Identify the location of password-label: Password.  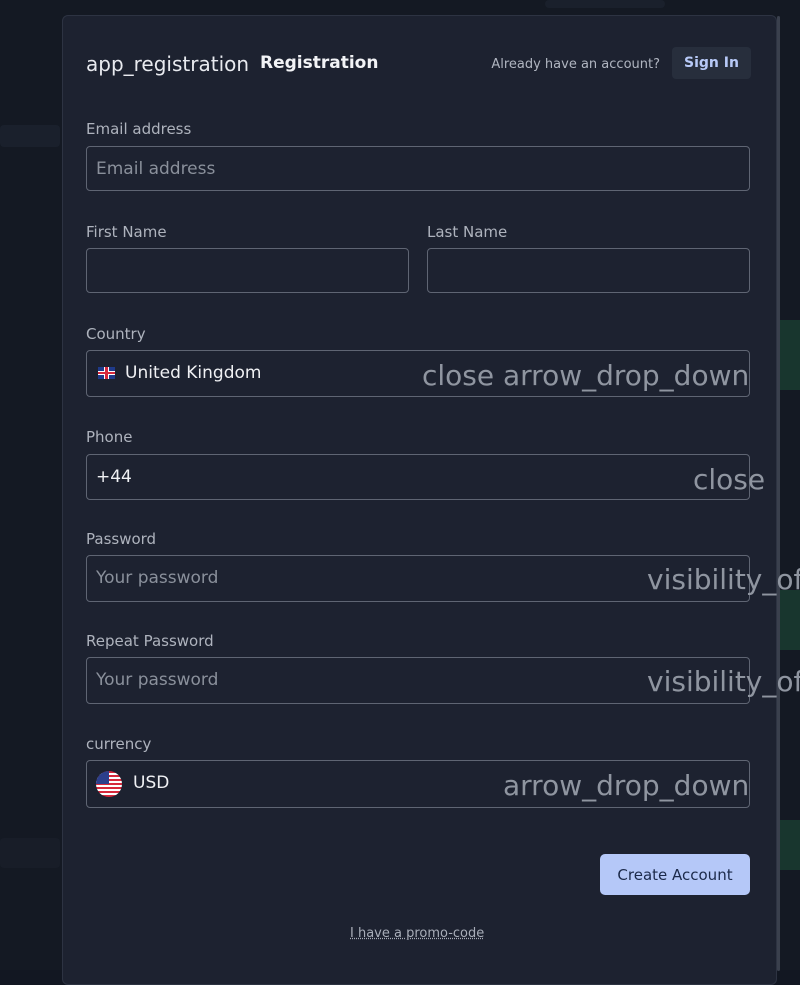
(121, 539).